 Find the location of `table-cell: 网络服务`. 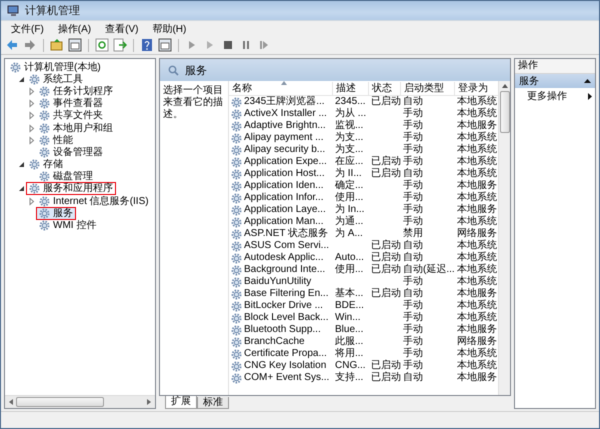

table-cell: 网络服务 is located at coordinates (477, 341).